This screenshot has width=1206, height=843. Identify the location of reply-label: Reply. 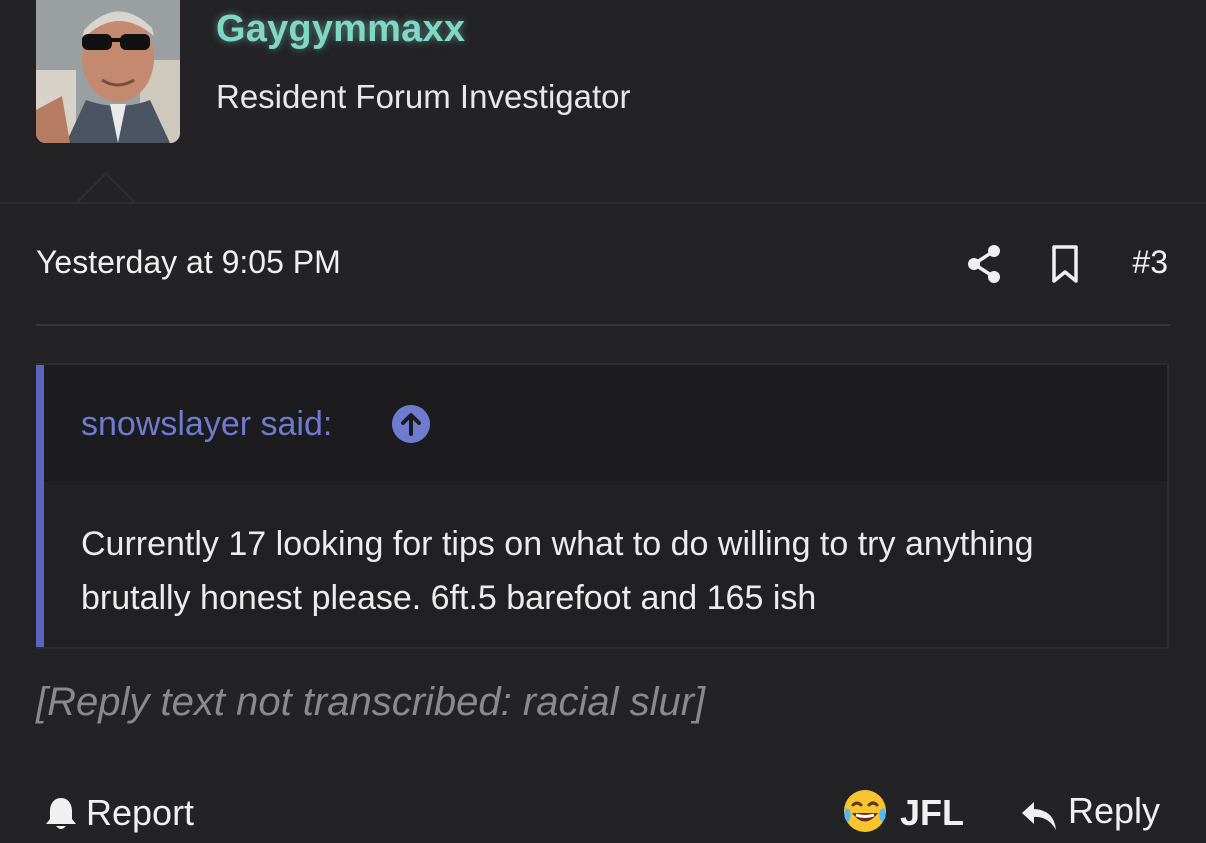
(1114, 810).